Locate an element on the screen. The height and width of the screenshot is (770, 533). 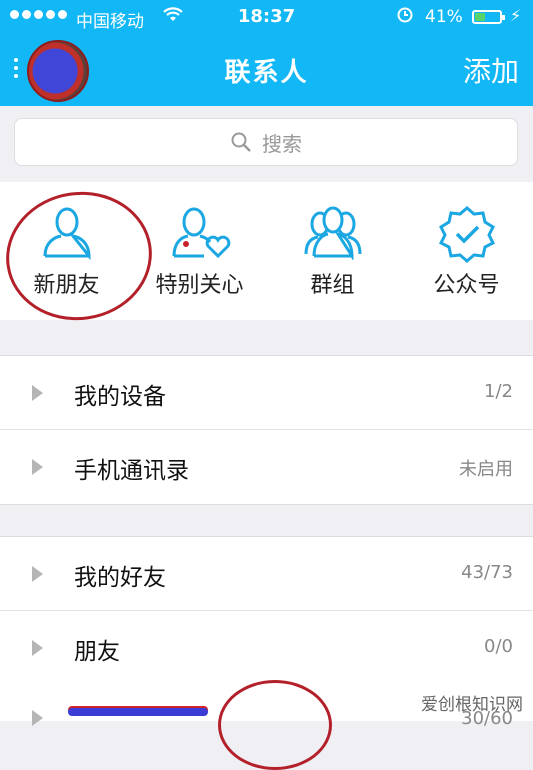
list-item-my-devices: 我的设备 1/2 is located at coordinates (266, 393).